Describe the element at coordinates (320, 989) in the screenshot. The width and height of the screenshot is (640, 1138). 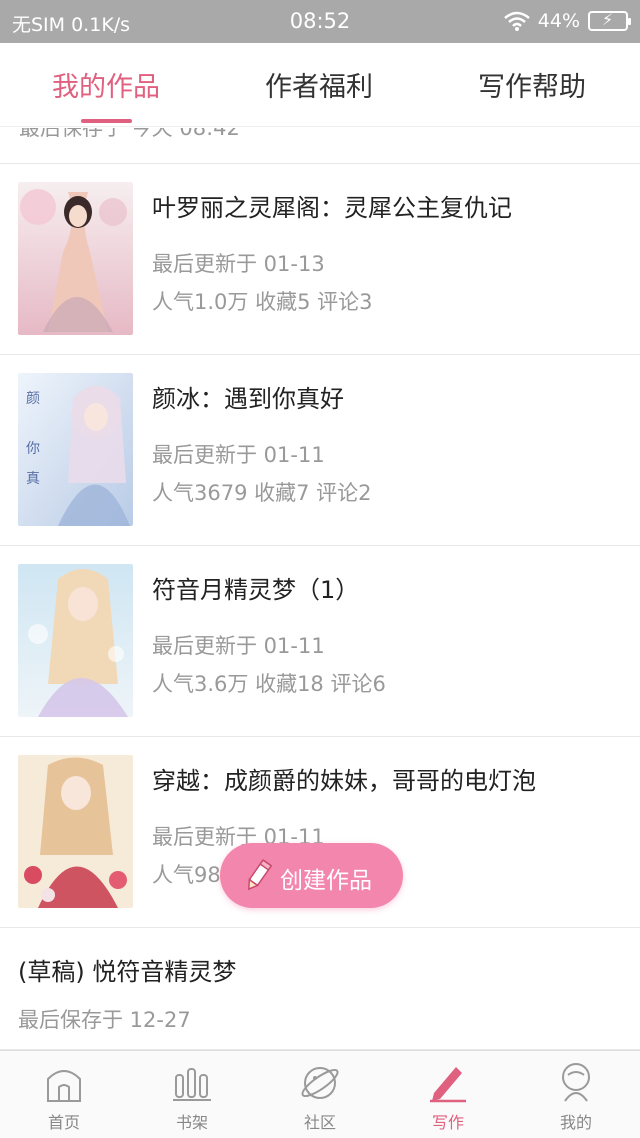
I see `draft-item: (草稿) 悦符音精灵梦 最后保存于 12-27` at that location.